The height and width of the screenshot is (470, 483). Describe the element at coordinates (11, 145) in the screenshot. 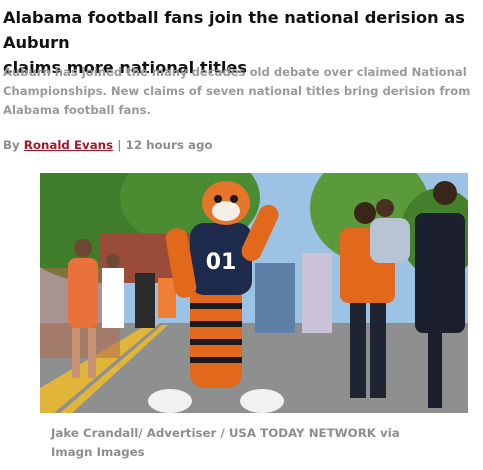

I see `byline-prefix: By` at that location.